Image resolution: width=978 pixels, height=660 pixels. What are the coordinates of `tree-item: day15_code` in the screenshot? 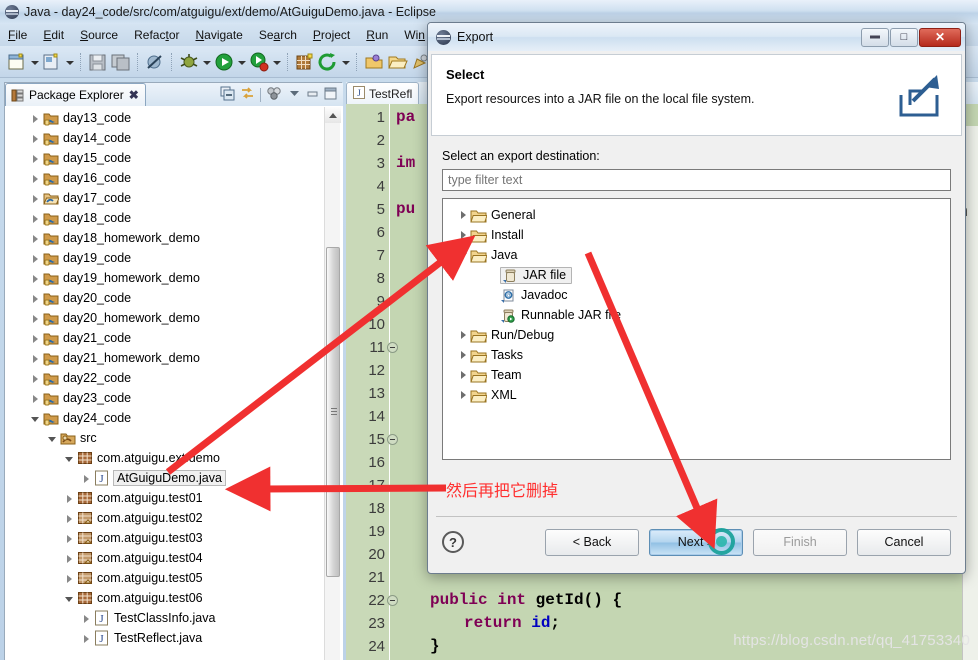 It's located at (174, 158).